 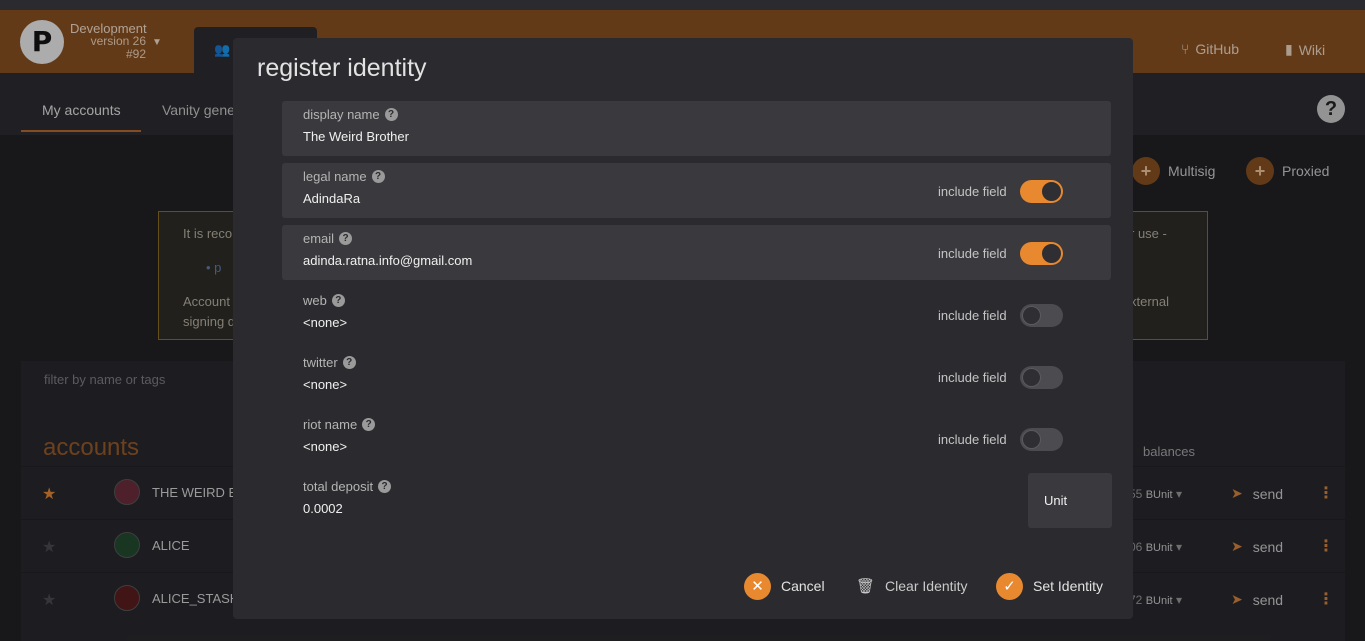 What do you see at coordinates (323, 508) in the screenshot?
I see `deposit-value: 0.0002` at bounding box center [323, 508].